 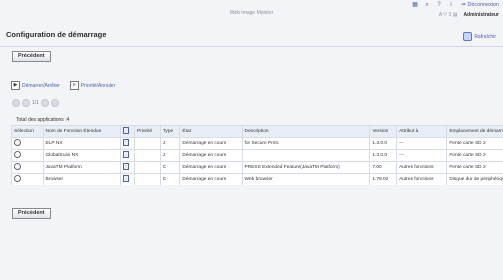 What do you see at coordinates (251, 36) in the screenshot?
I see `page-header: Configuration de démarrage Rafraîchir` at bounding box center [251, 36].